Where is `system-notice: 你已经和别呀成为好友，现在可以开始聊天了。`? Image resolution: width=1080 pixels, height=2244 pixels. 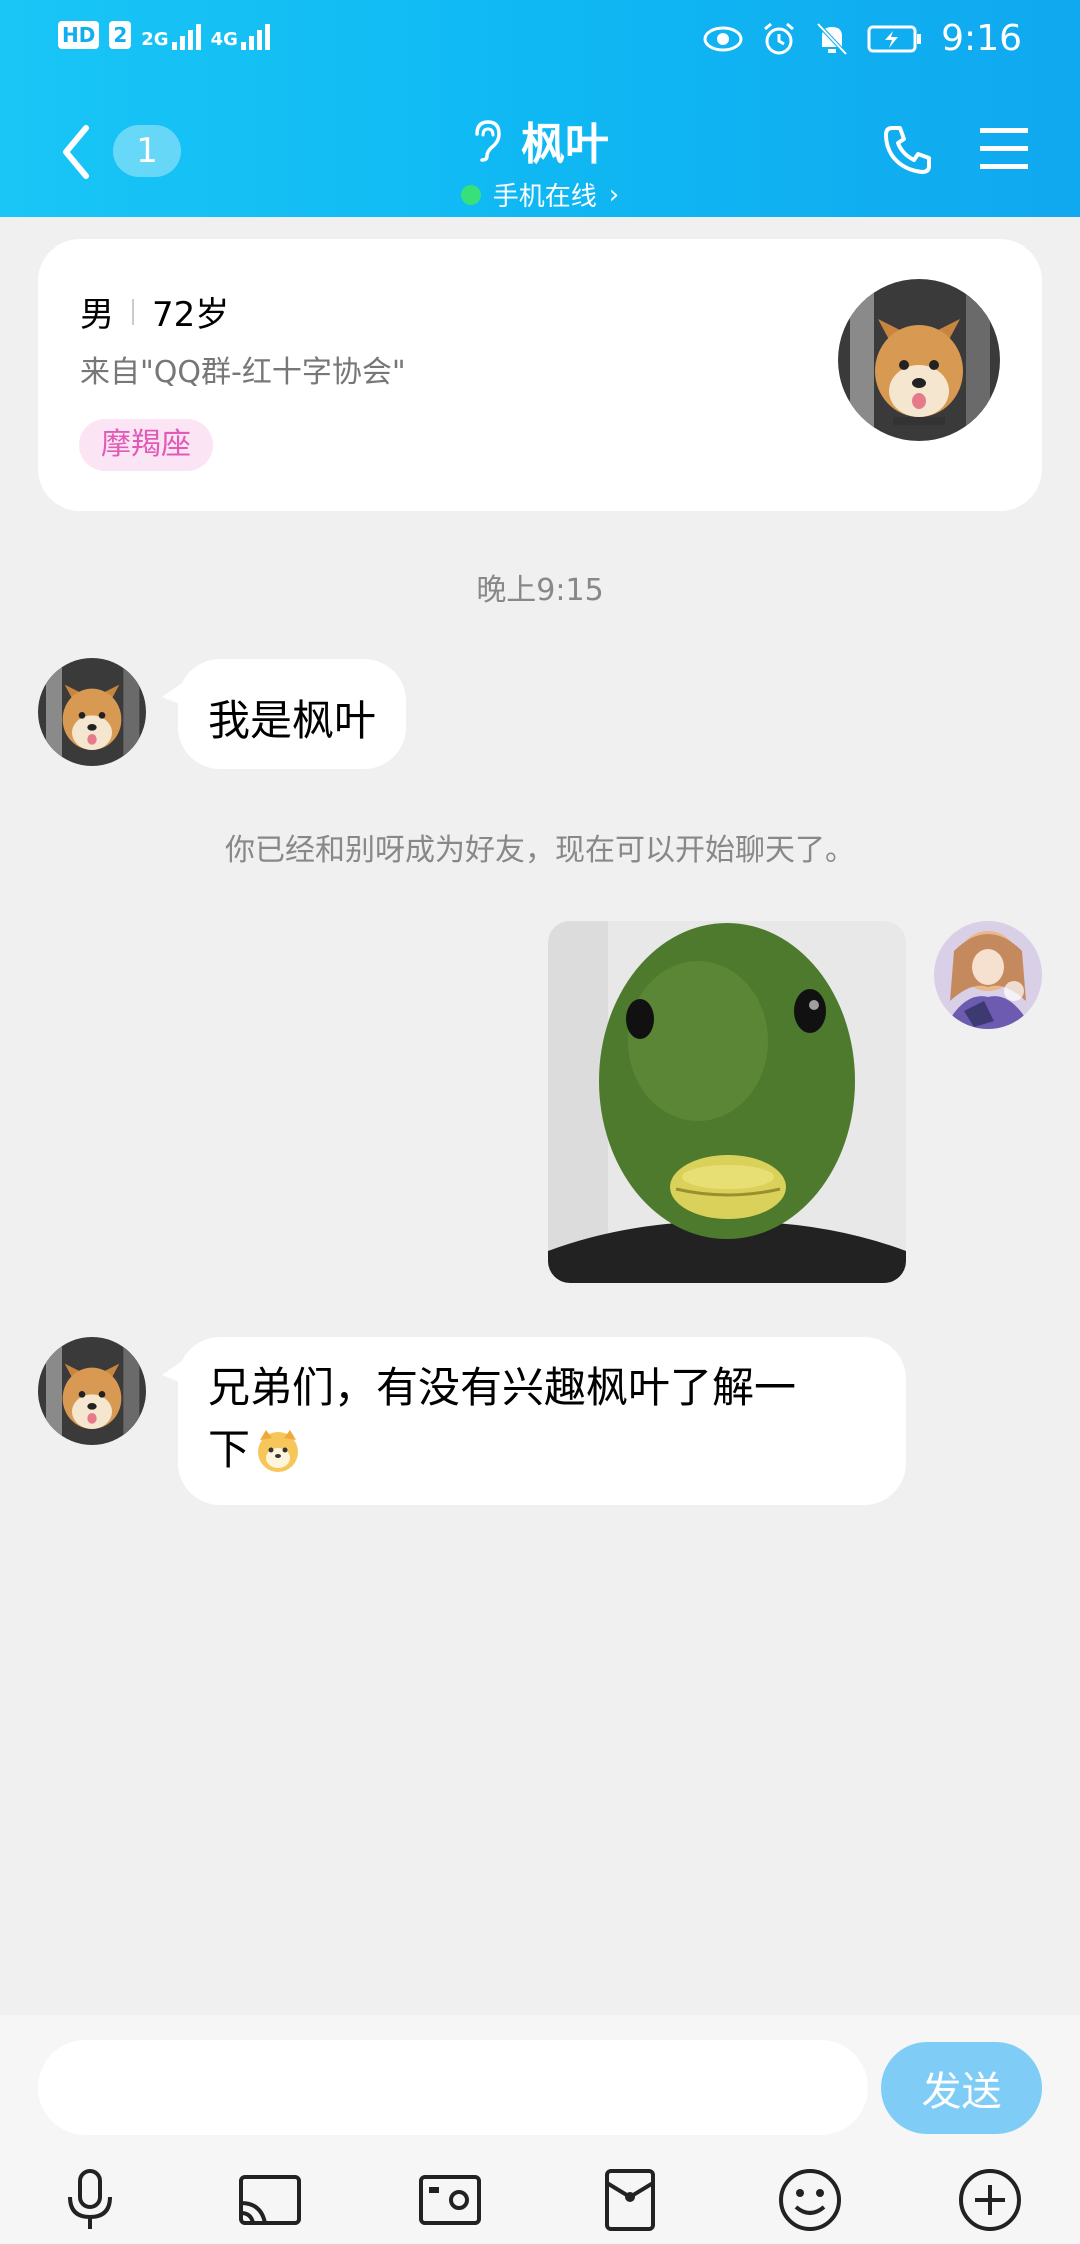 system-notice: 你已经和别呀成为好友，现在可以开始聊天了。 is located at coordinates (540, 850).